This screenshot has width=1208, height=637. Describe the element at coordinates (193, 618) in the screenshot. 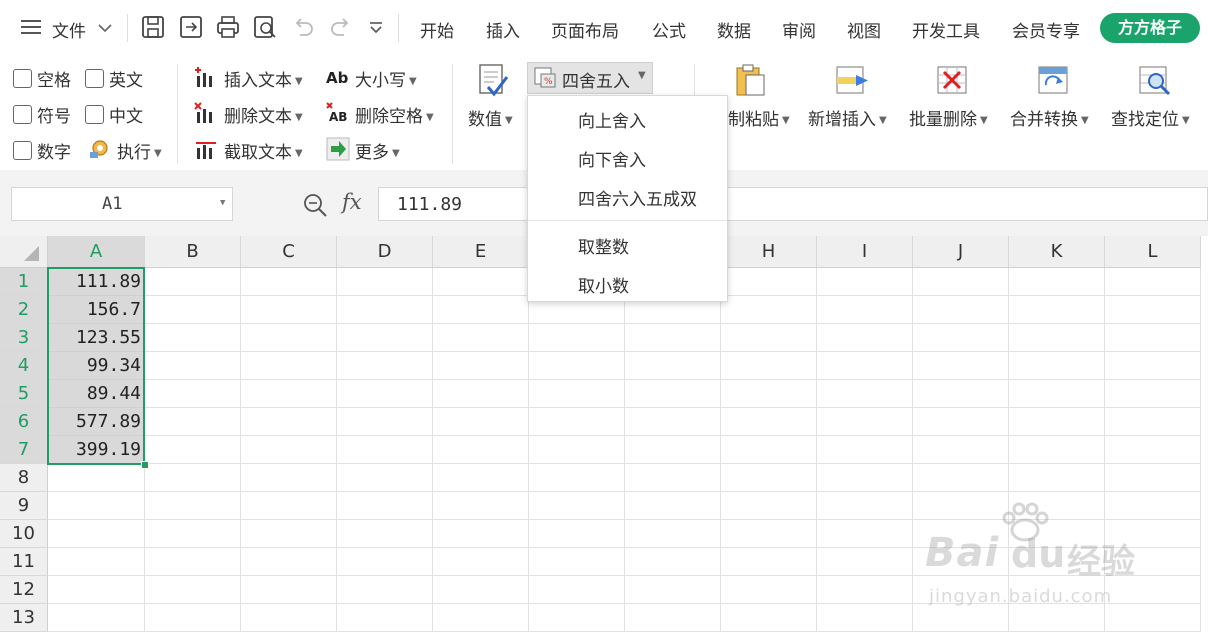

I see `cell-b13` at that location.